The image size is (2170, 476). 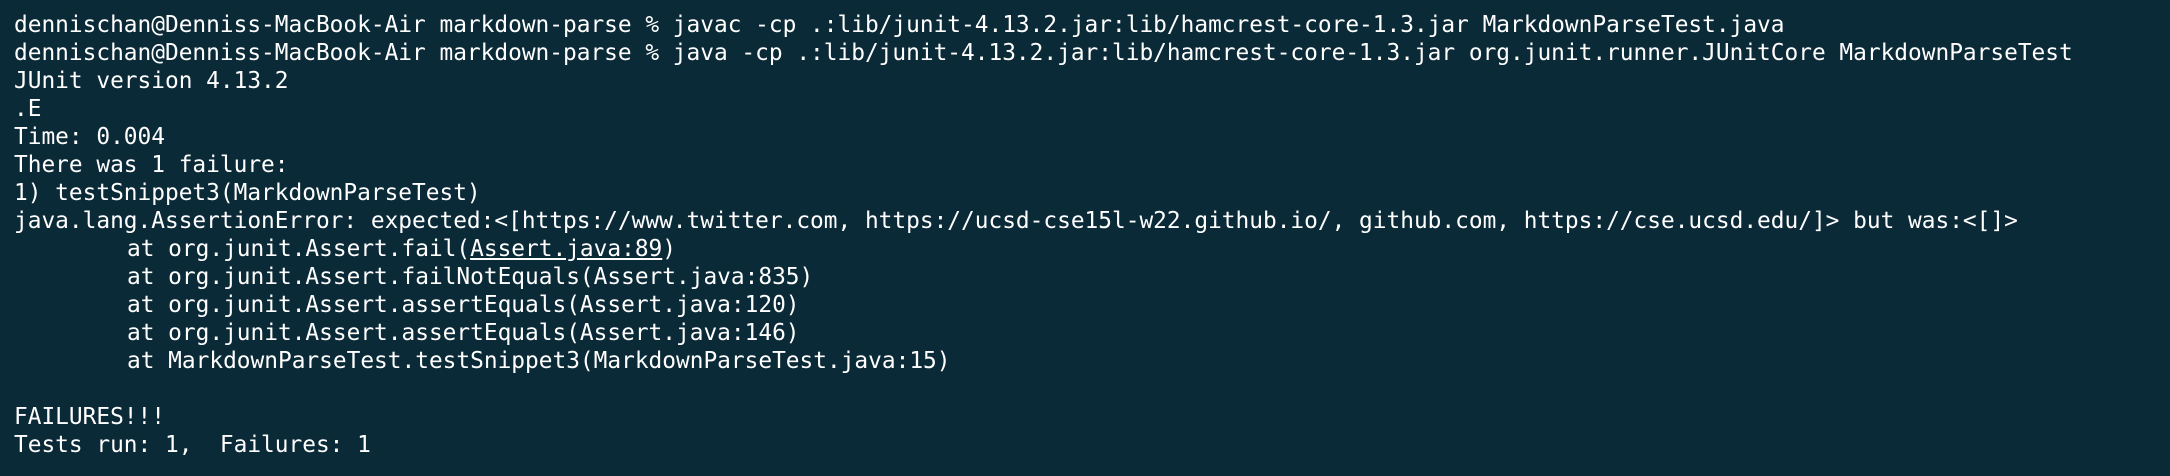 What do you see at coordinates (247, 193) in the screenshot?
I see `output-failed-test: 1) testSnippet3(MarkdownParseTest)` at bounding box center [247, 193].